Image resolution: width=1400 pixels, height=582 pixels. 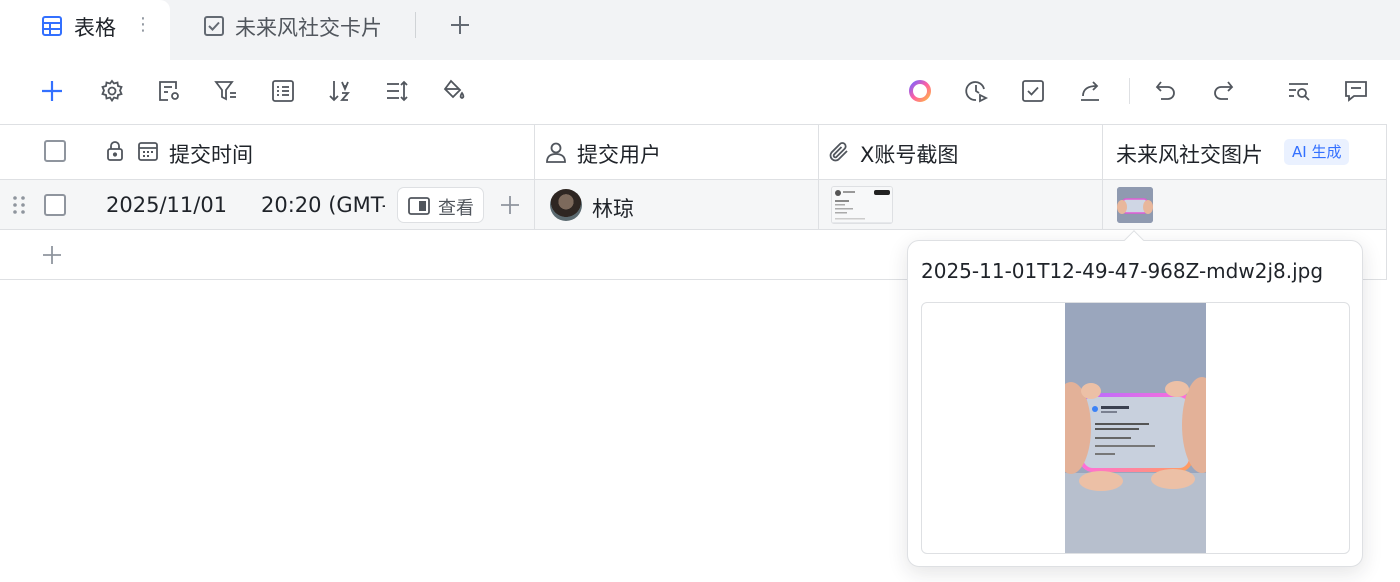 I want to click on cell-user: 林琼, so click(x=613, y=208).